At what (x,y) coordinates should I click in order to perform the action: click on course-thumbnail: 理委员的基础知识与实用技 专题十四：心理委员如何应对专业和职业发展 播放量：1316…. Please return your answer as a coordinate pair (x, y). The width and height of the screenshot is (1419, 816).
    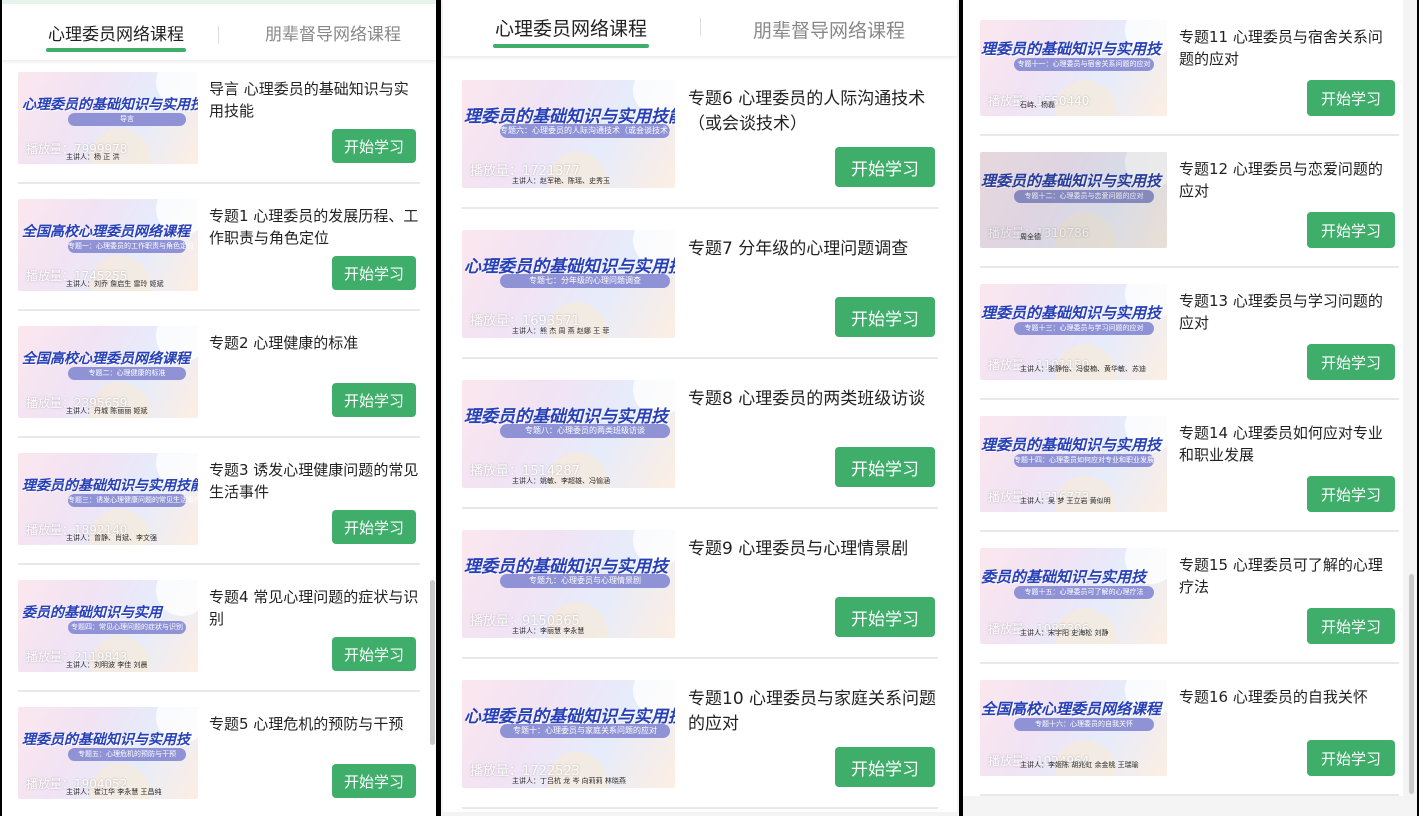
    Looking at the image, I should click on (1073, 464).